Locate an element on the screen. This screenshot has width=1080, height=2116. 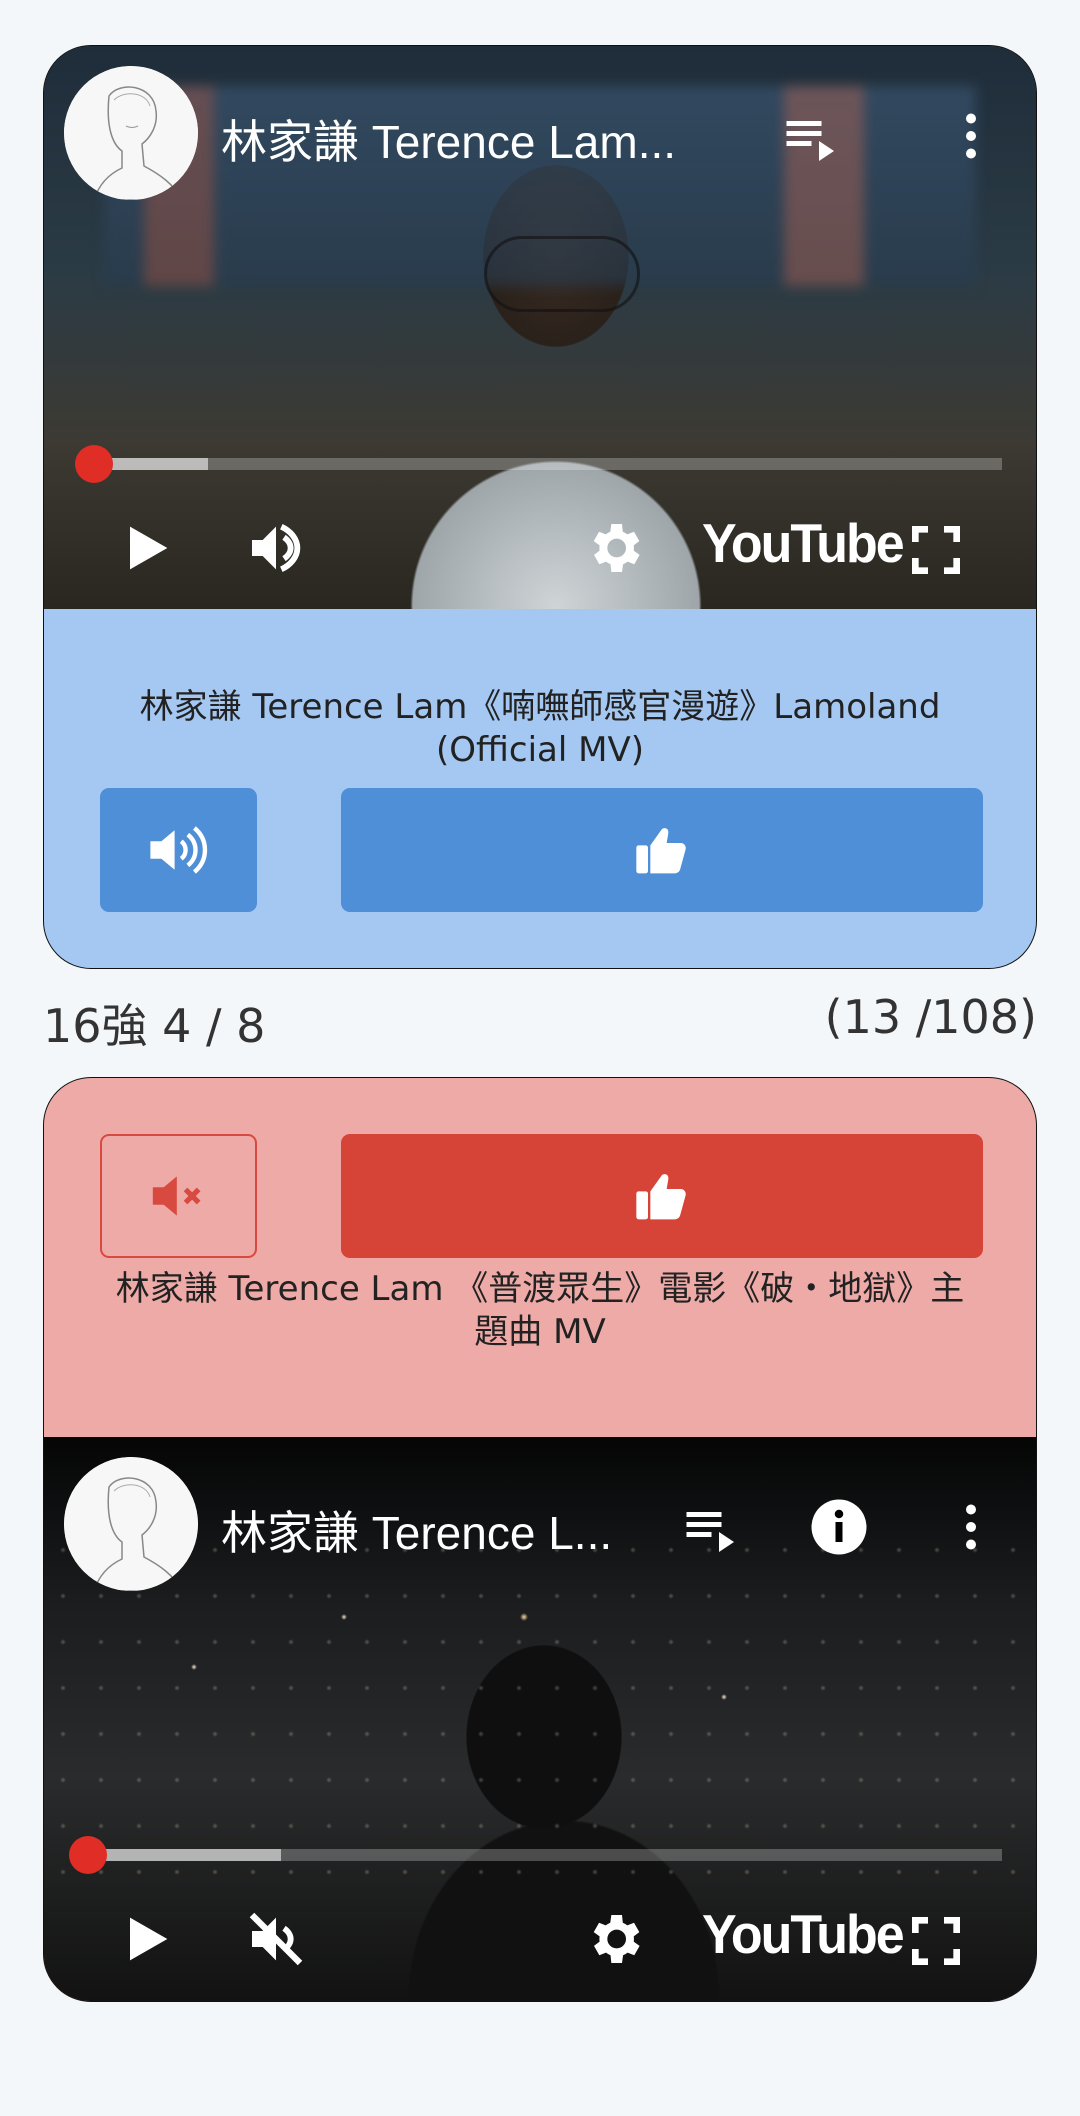
bottom-mute-button is located at coordinates (178, 1196).